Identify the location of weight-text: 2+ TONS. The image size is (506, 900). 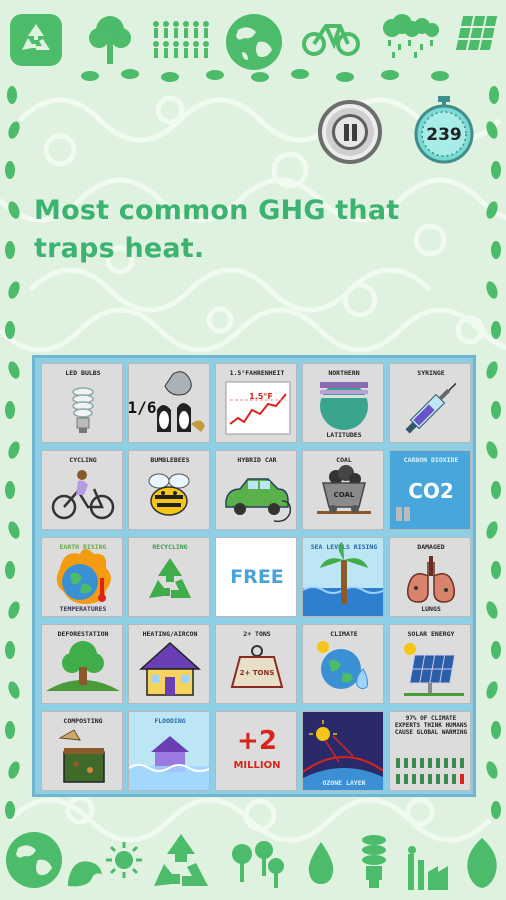
(257, 673).